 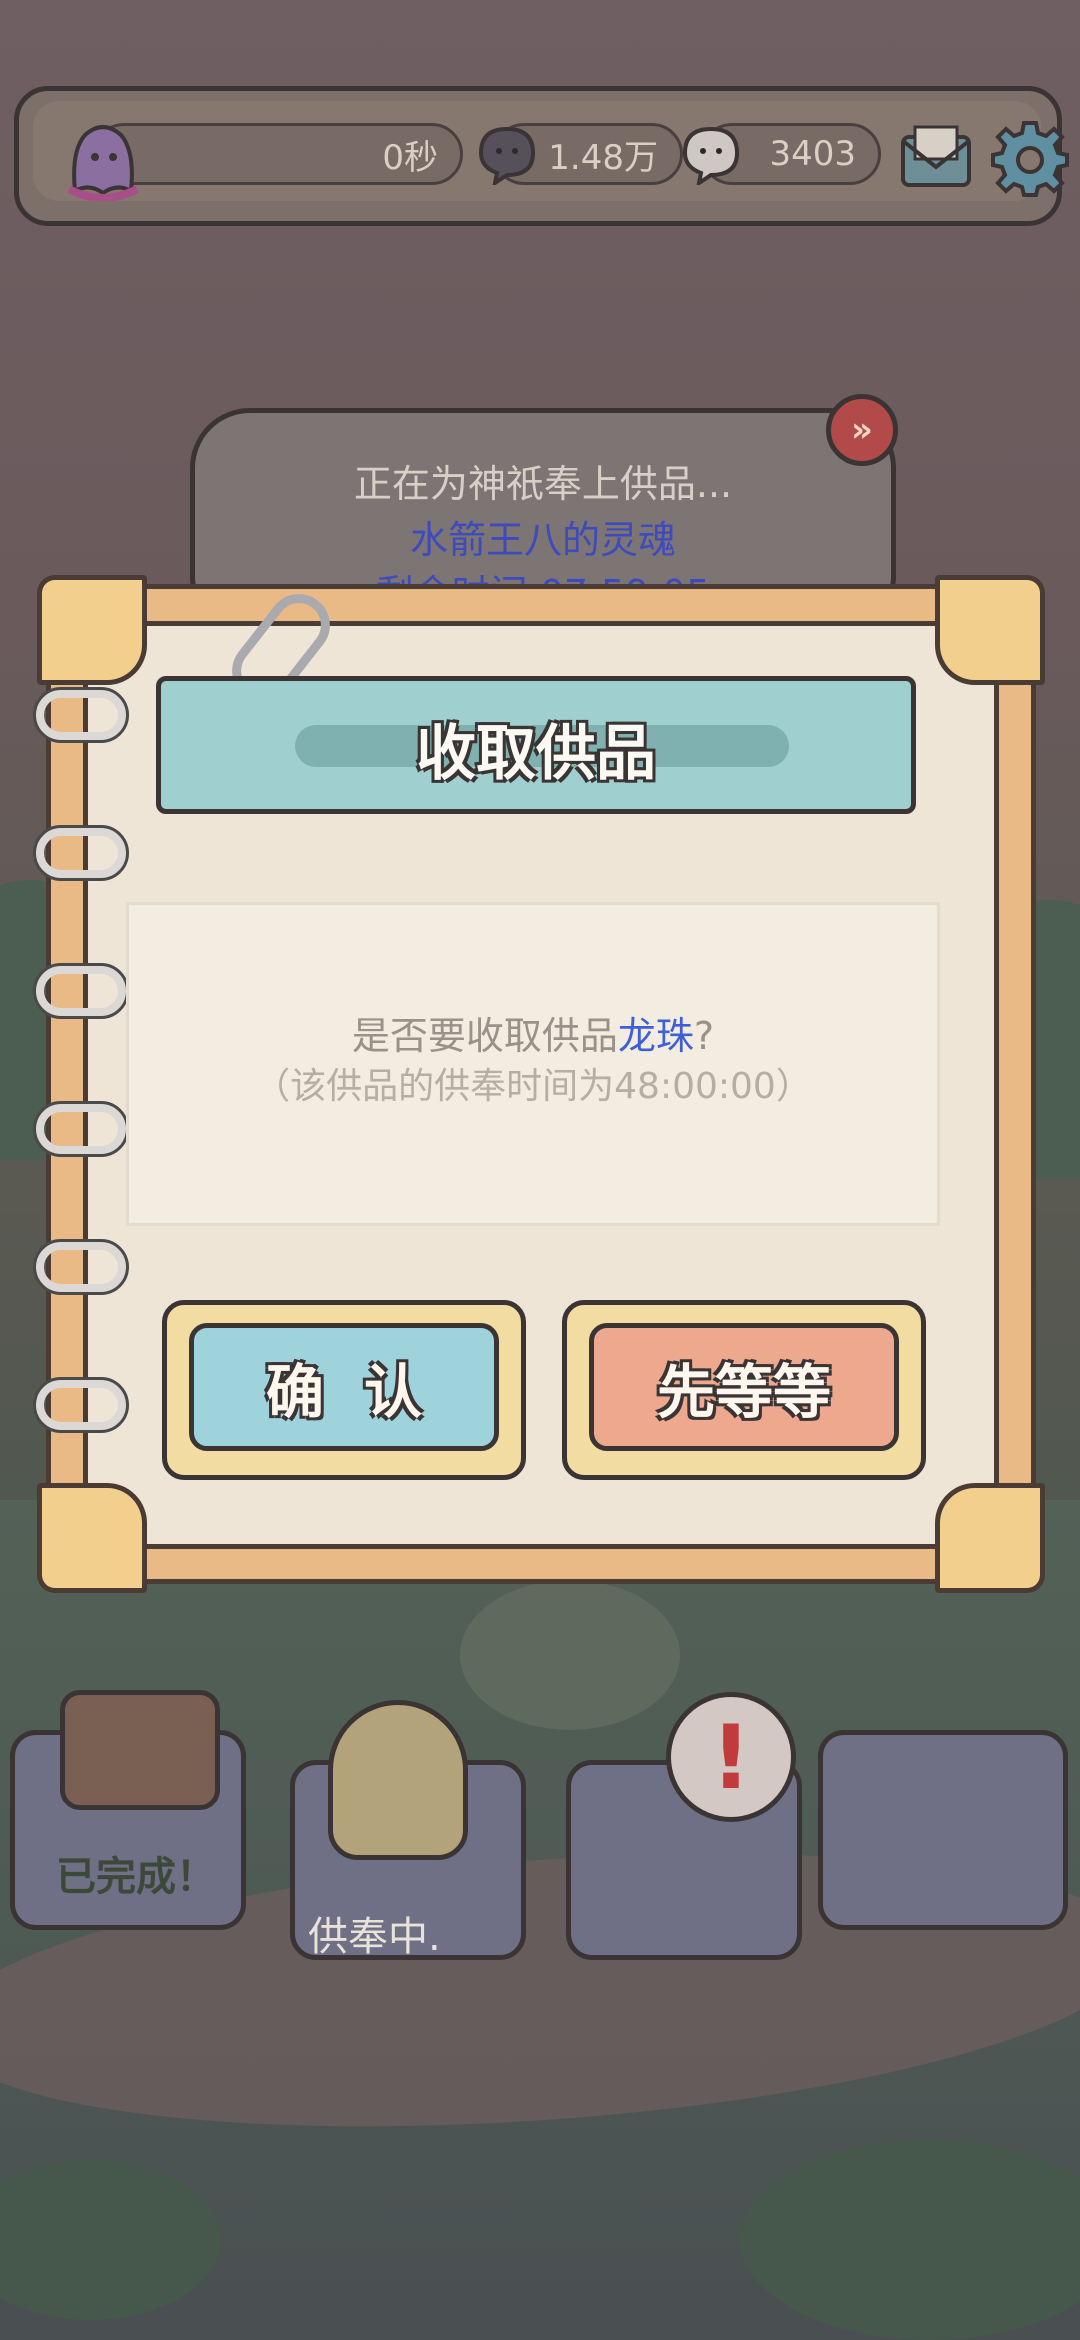 What do you see at coordinates (507, 155) in the screenshot?
I see `dark-speech-bubble-icon` at bounding box center [507, 155].